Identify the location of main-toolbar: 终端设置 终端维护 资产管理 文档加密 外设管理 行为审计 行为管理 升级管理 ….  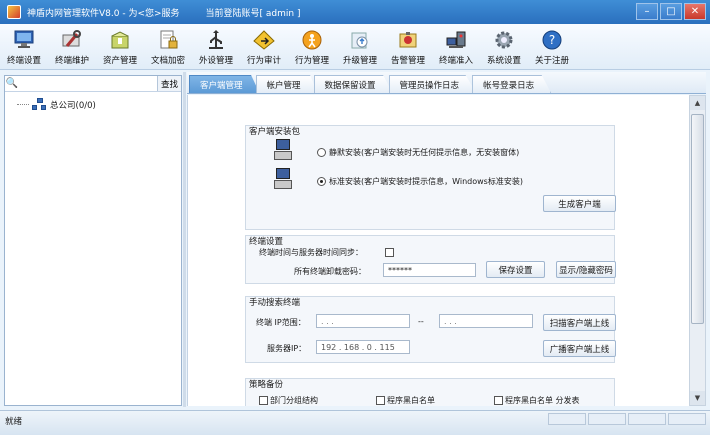
(355, 47).